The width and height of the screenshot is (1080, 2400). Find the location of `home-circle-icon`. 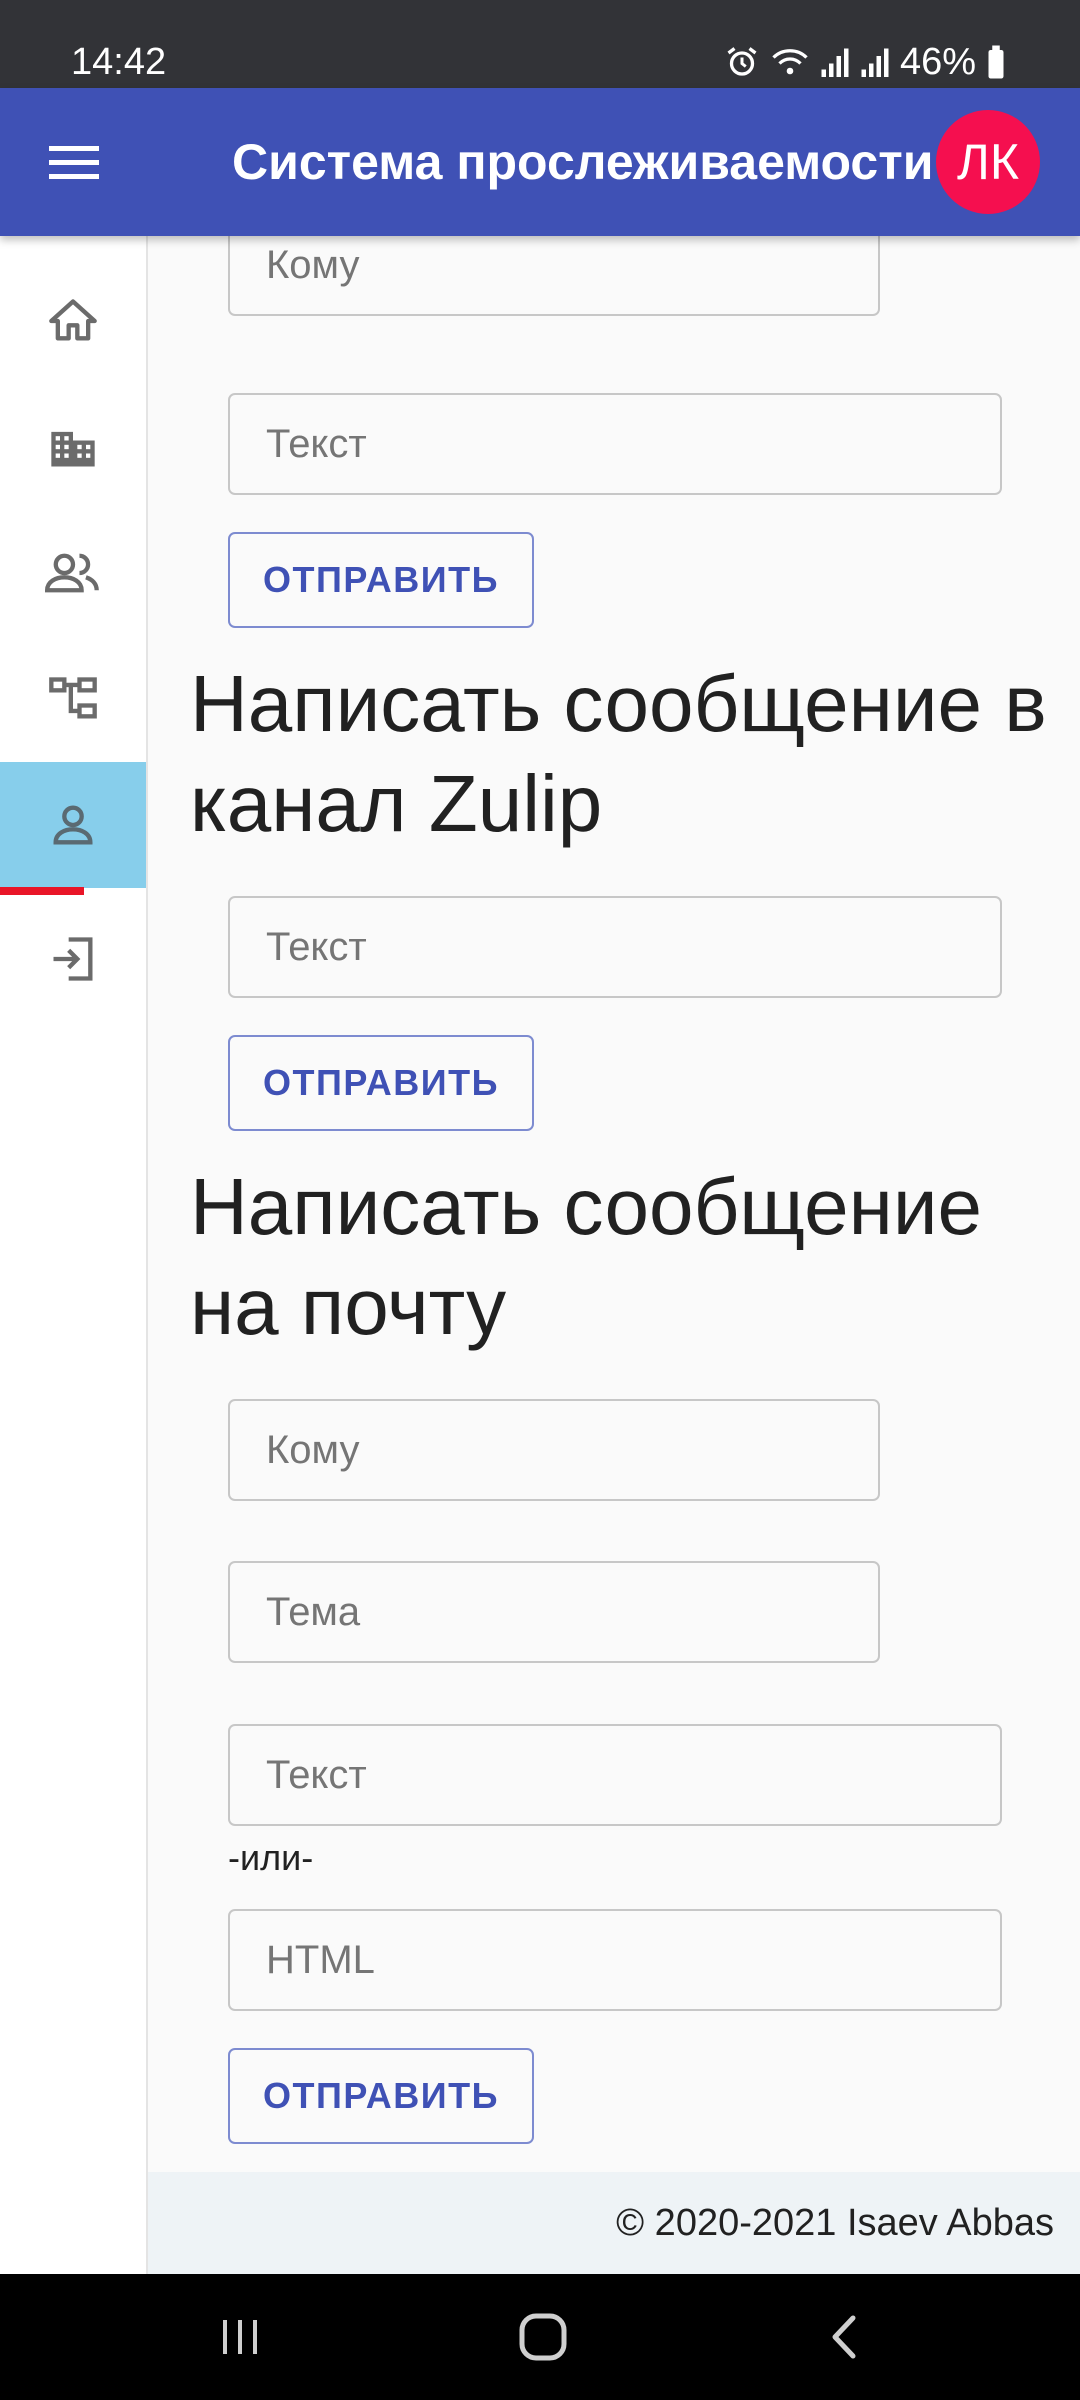

home-circle-icon is located at coordinates (543, 2337).